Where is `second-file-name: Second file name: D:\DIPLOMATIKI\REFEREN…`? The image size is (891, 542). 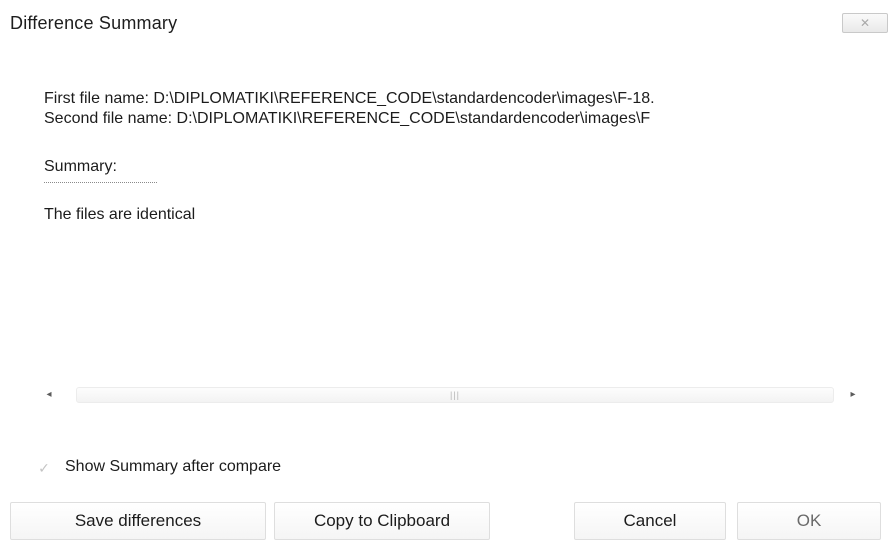
second-file-name: Second file name: D:\DIPLOMATIKI\REFEREN… is located at coordinates (347, 118).